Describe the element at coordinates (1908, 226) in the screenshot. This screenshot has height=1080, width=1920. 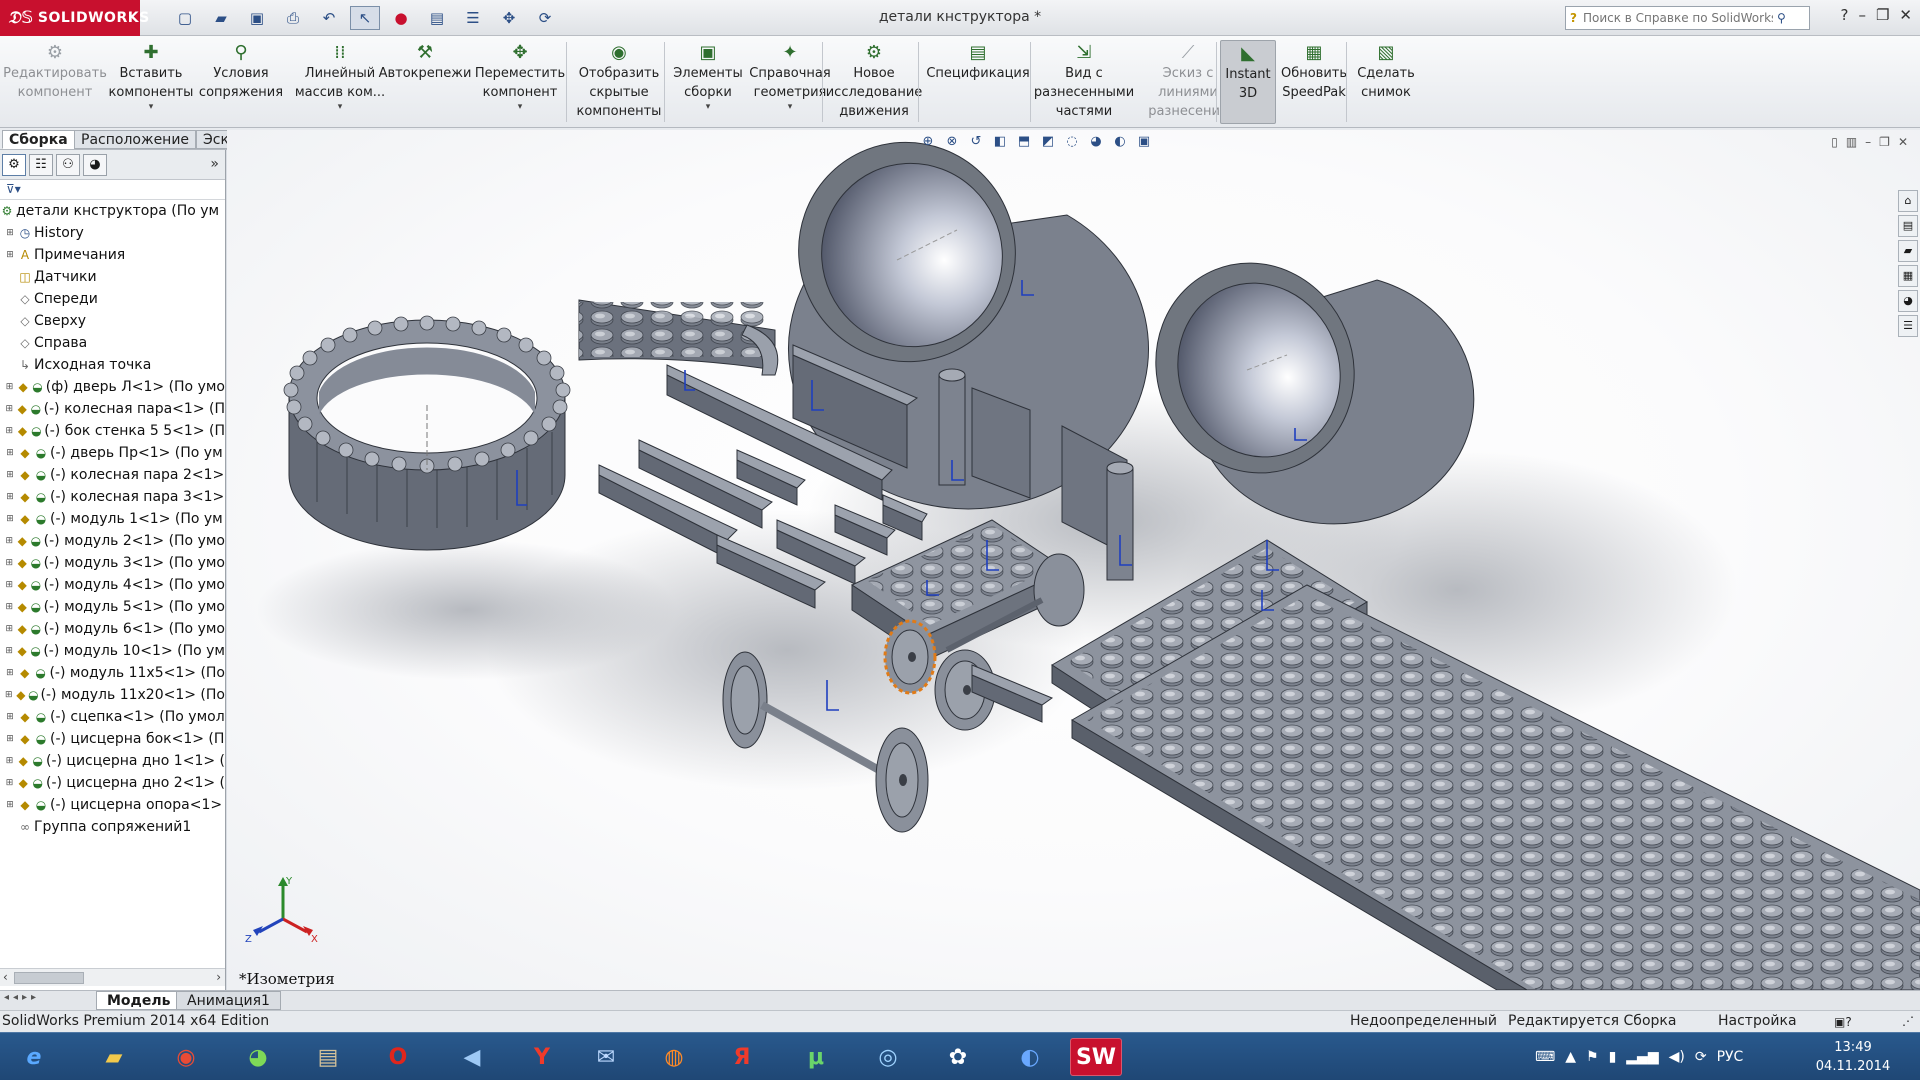
I see `design-library-icon: ▤` at that location.